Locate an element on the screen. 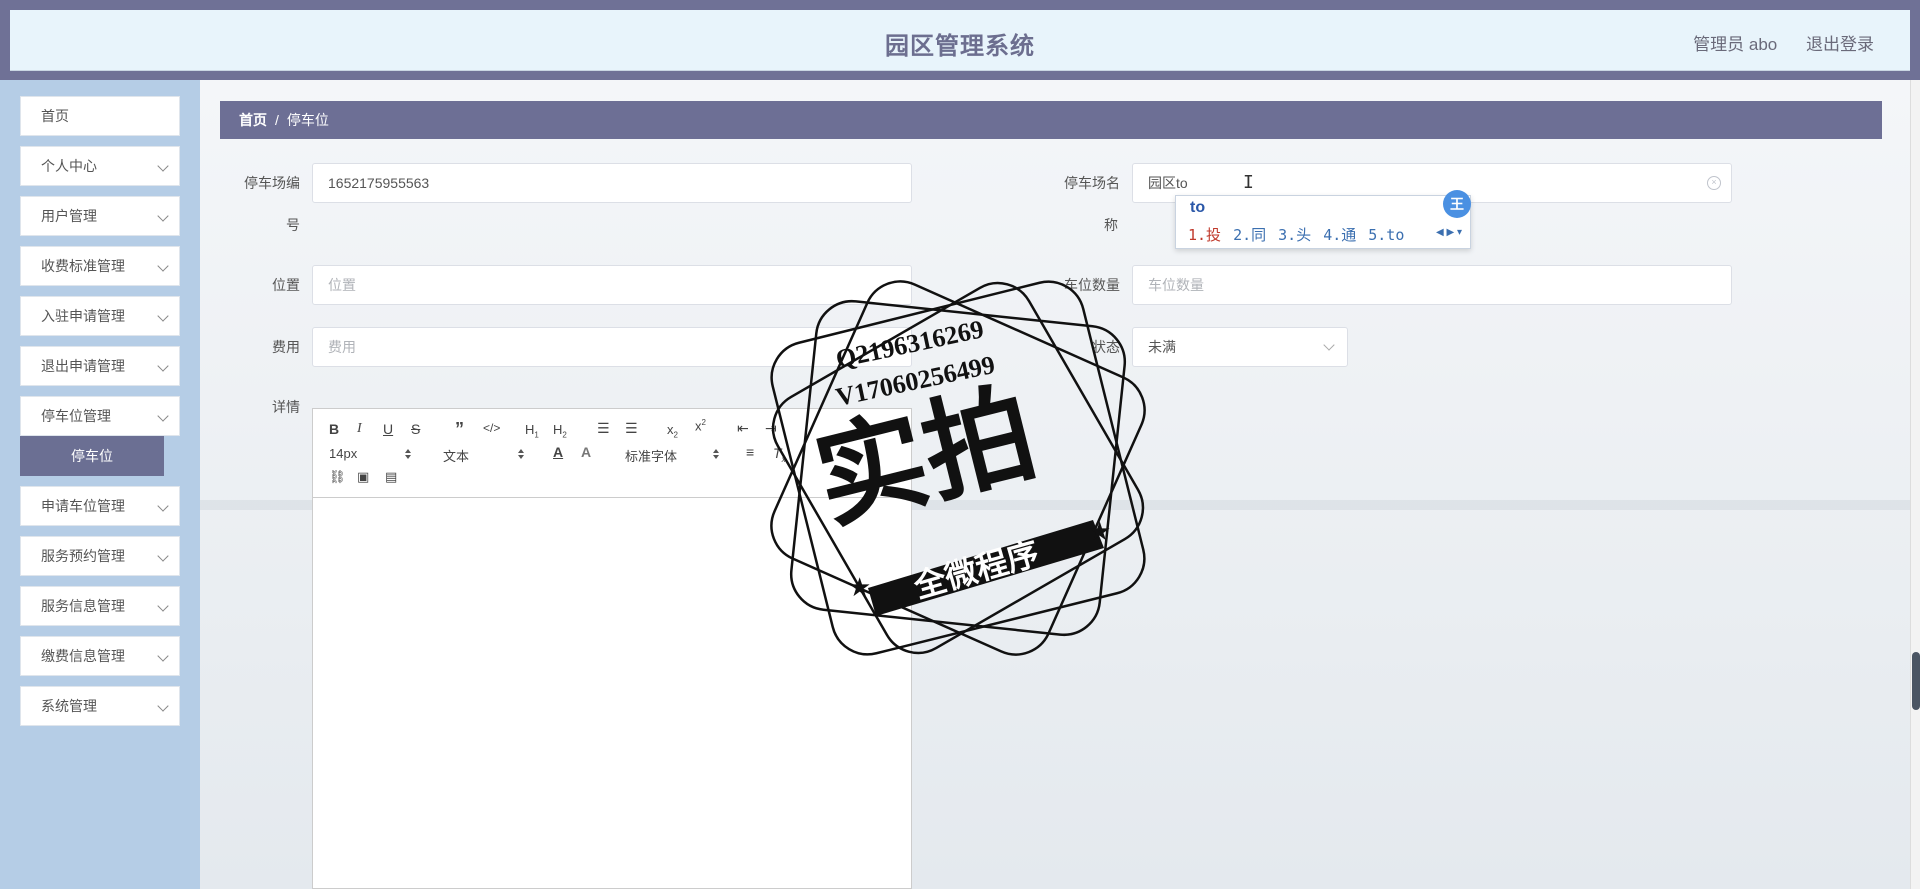 The image size is (1920, 889). italic-icon: I is located at coordinates (359, 429).